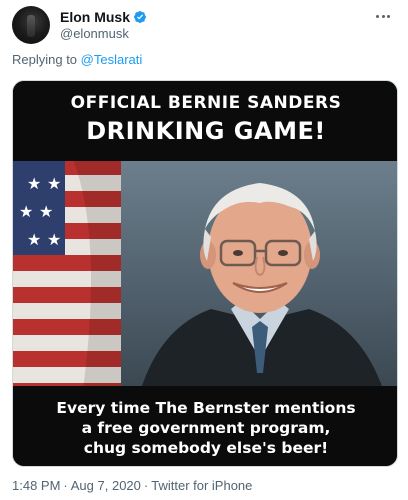 This screenshot has width=408, height=500. What do you see at coordinates (36, 485) in the screenshot?
I see `tweet-time: 1:48 PM` at bounding box center [36, 485].